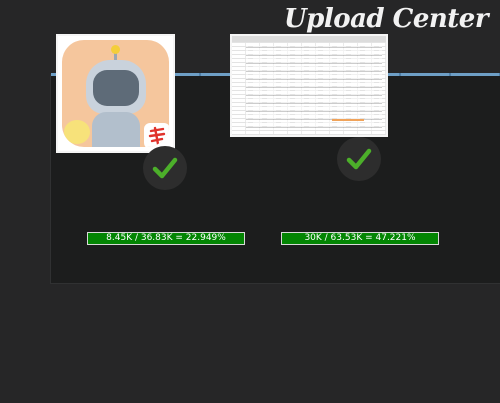 Image resolution: width=500 pixels, height=403 pixels. What do you see at coordinates (314, 88) in the screenshot?
I see `spreadsheet-cells` at bounding box center [314, 88].